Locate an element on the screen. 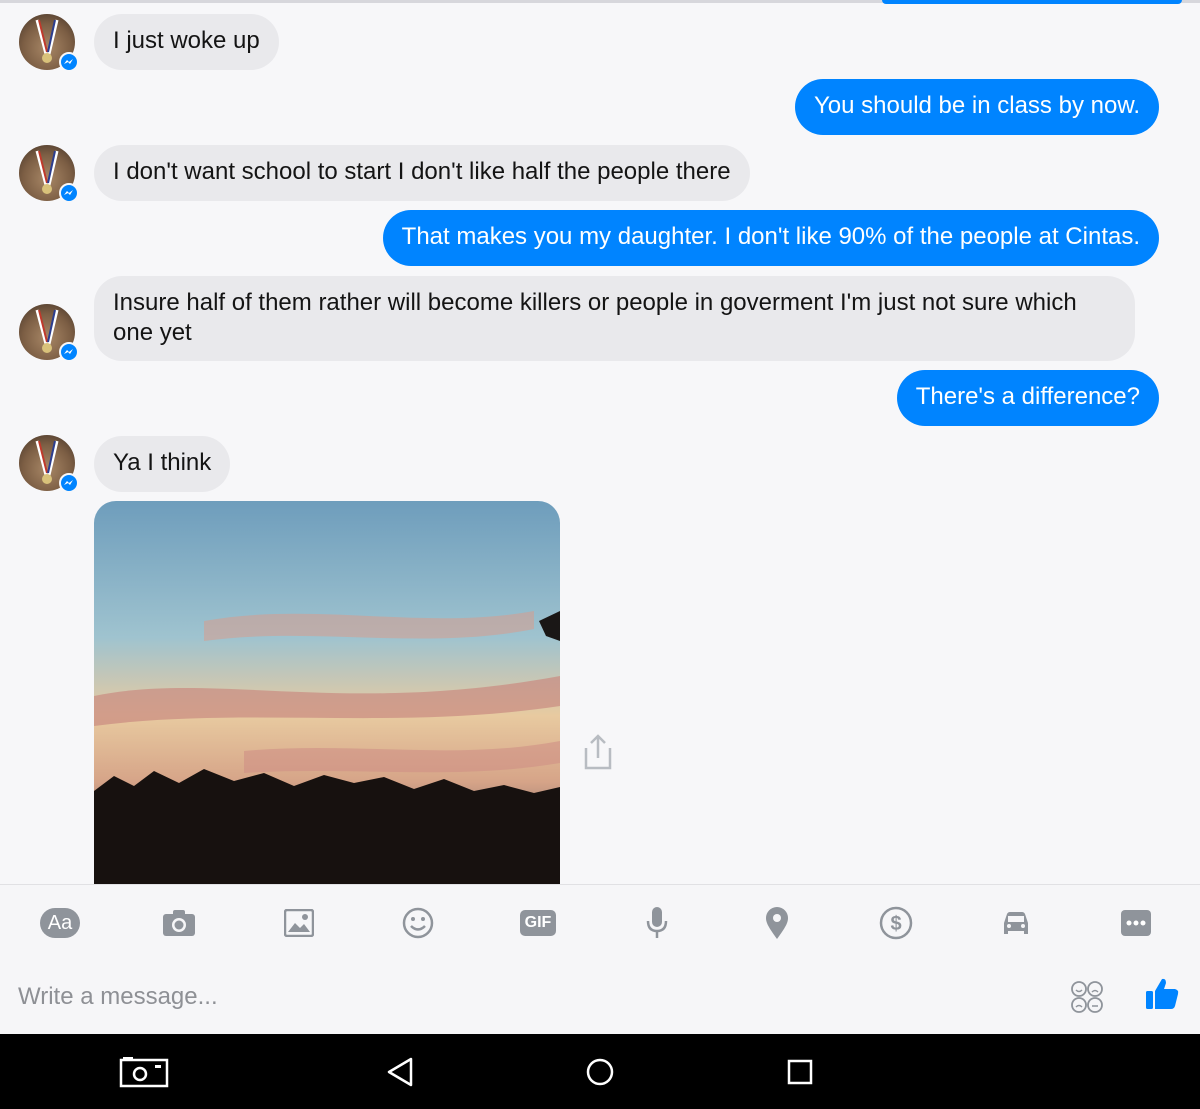 The height and width of the screenshot is (1109, 1200). camera-button is located at coordinates (179, 923).